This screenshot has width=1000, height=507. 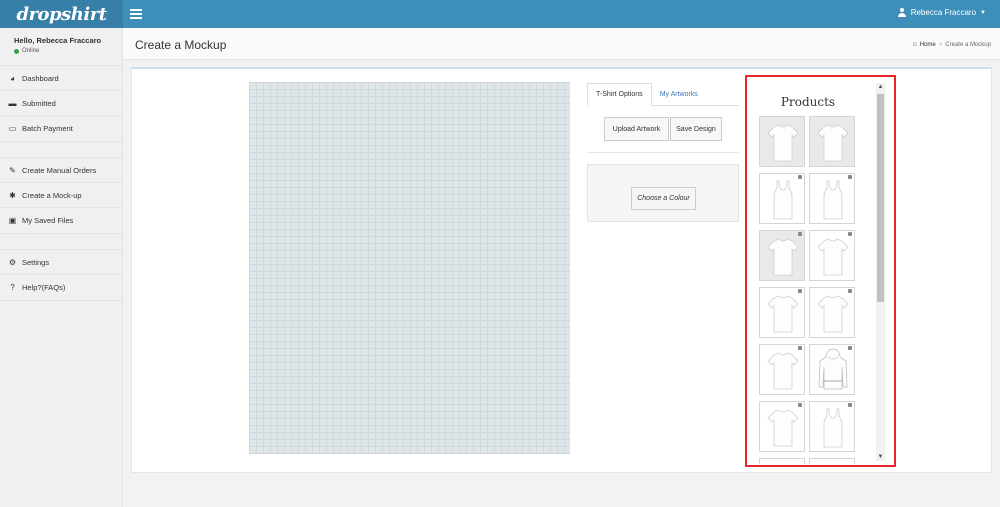 I want to click on sidebar-group-help: ⚙ Settings ? Help?(FAQs), so click(x=61, y=275).